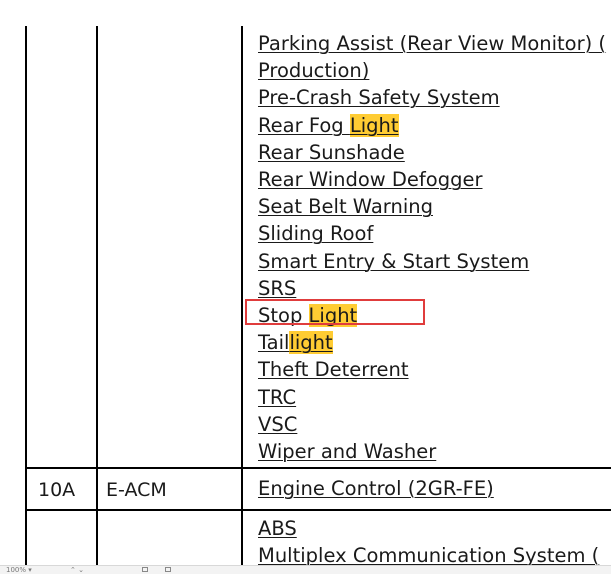 Image resolution: width=611 pixels, height=574 pixels. Describe the element at coordinates (97, 299) in the screenshot. I see `table-border-col2` at that location.